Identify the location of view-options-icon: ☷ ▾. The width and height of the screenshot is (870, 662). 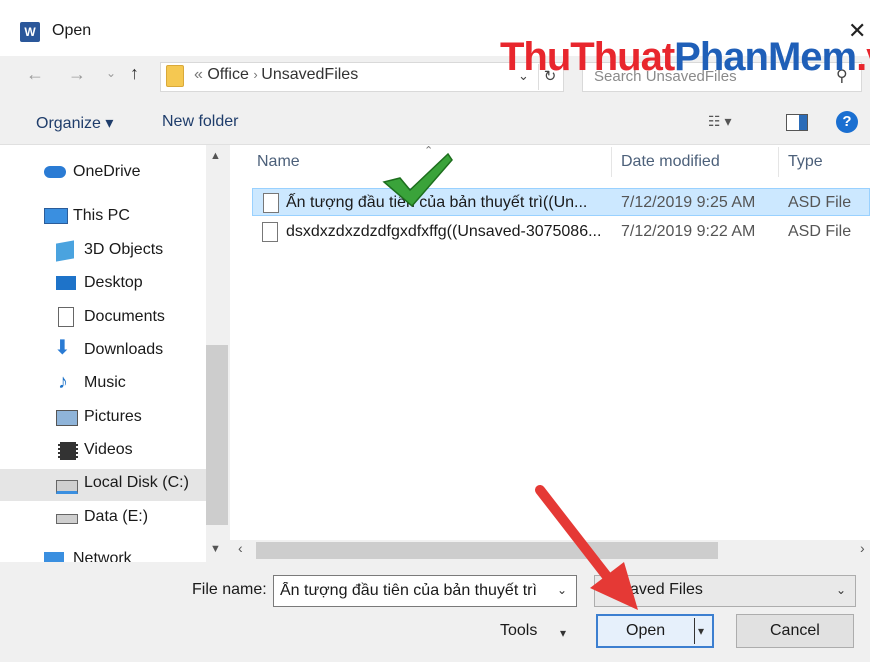
(719, 121).